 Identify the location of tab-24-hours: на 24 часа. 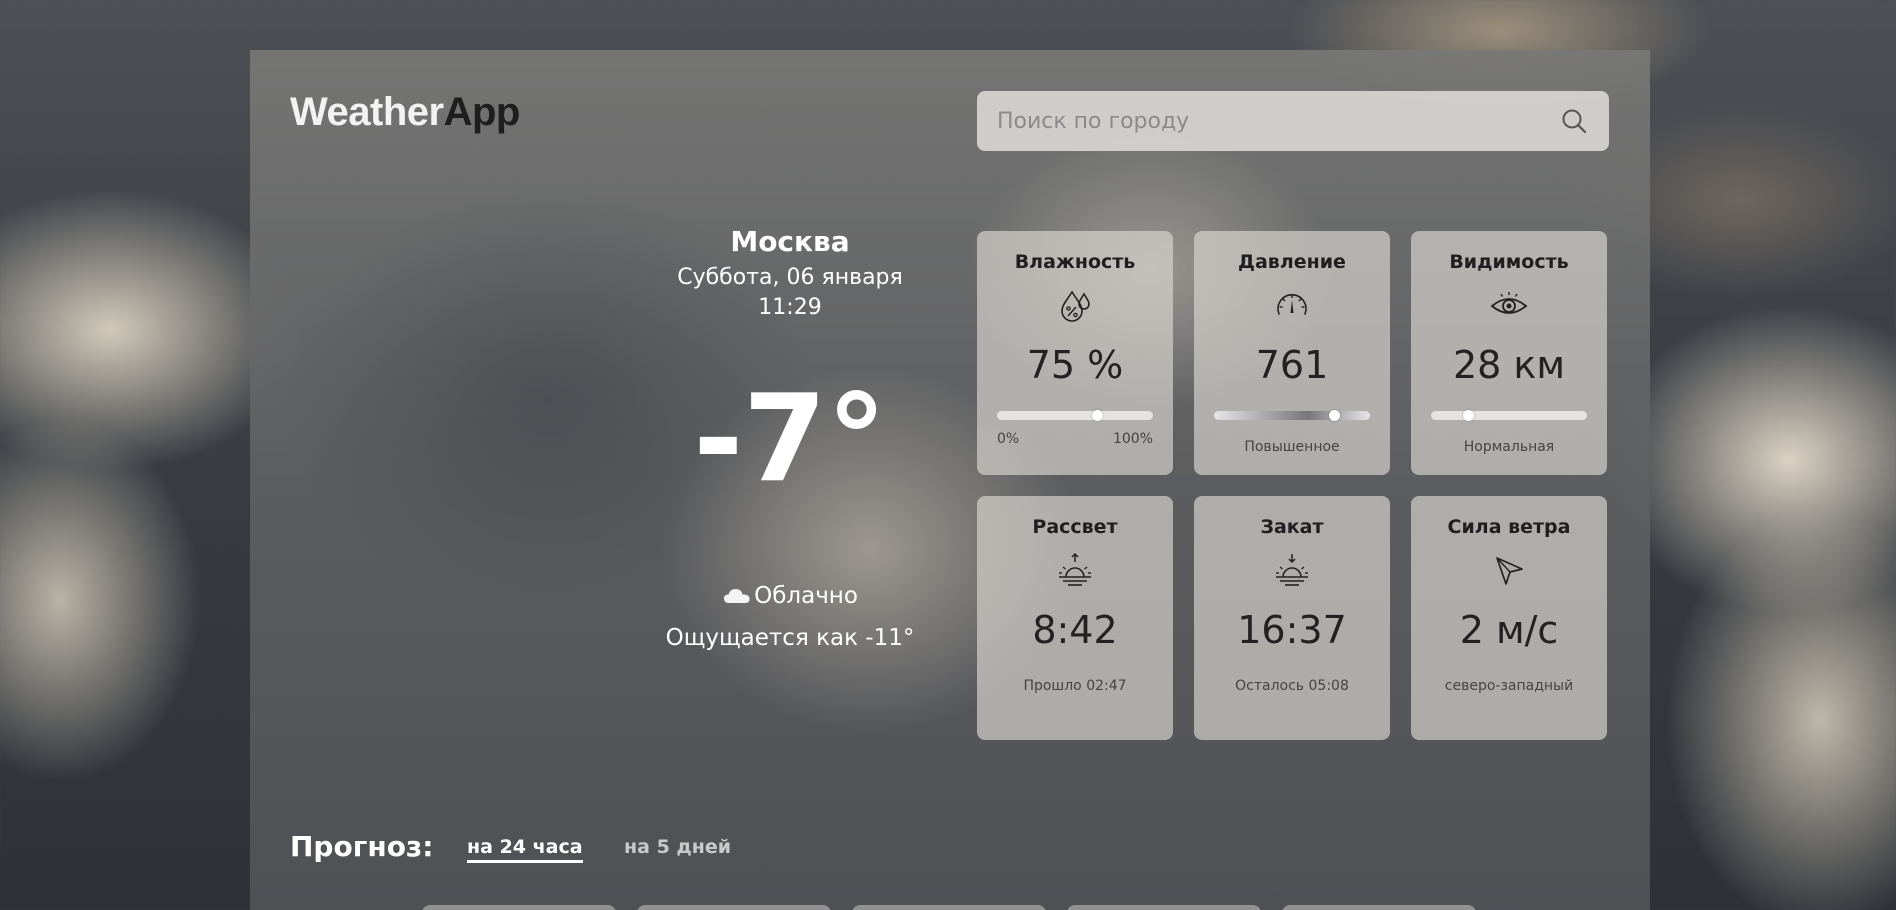
(525, 849).